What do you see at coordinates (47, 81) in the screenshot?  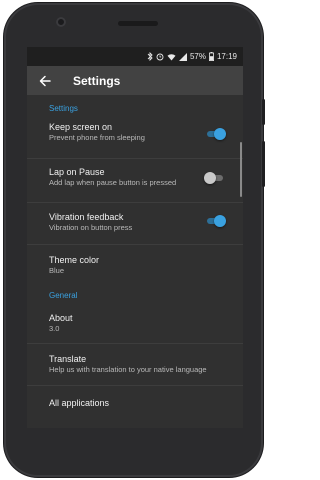 I see `arrow-back-icon` at bounding box center [47, 81].